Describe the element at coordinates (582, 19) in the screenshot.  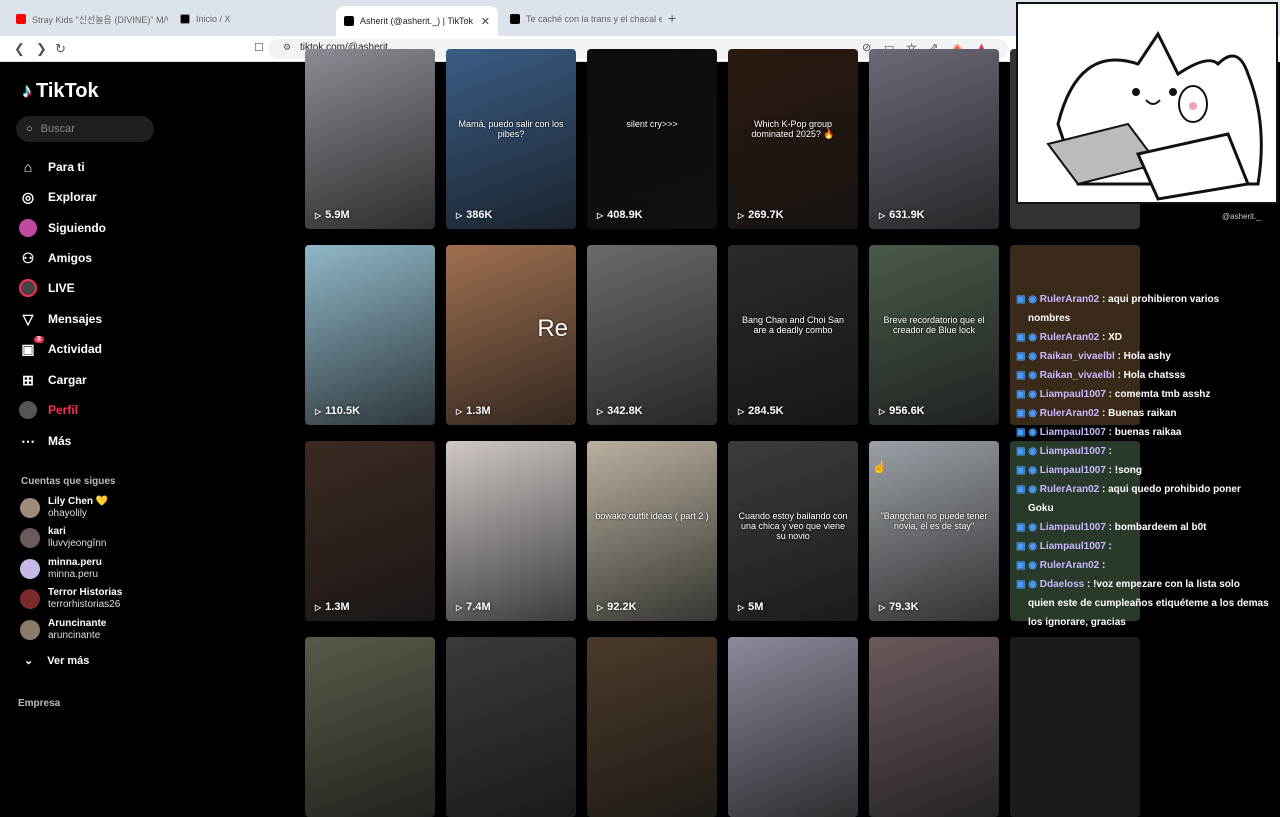
I see `browser-tab: Te caché con la trans y el chacal en K` at that location.